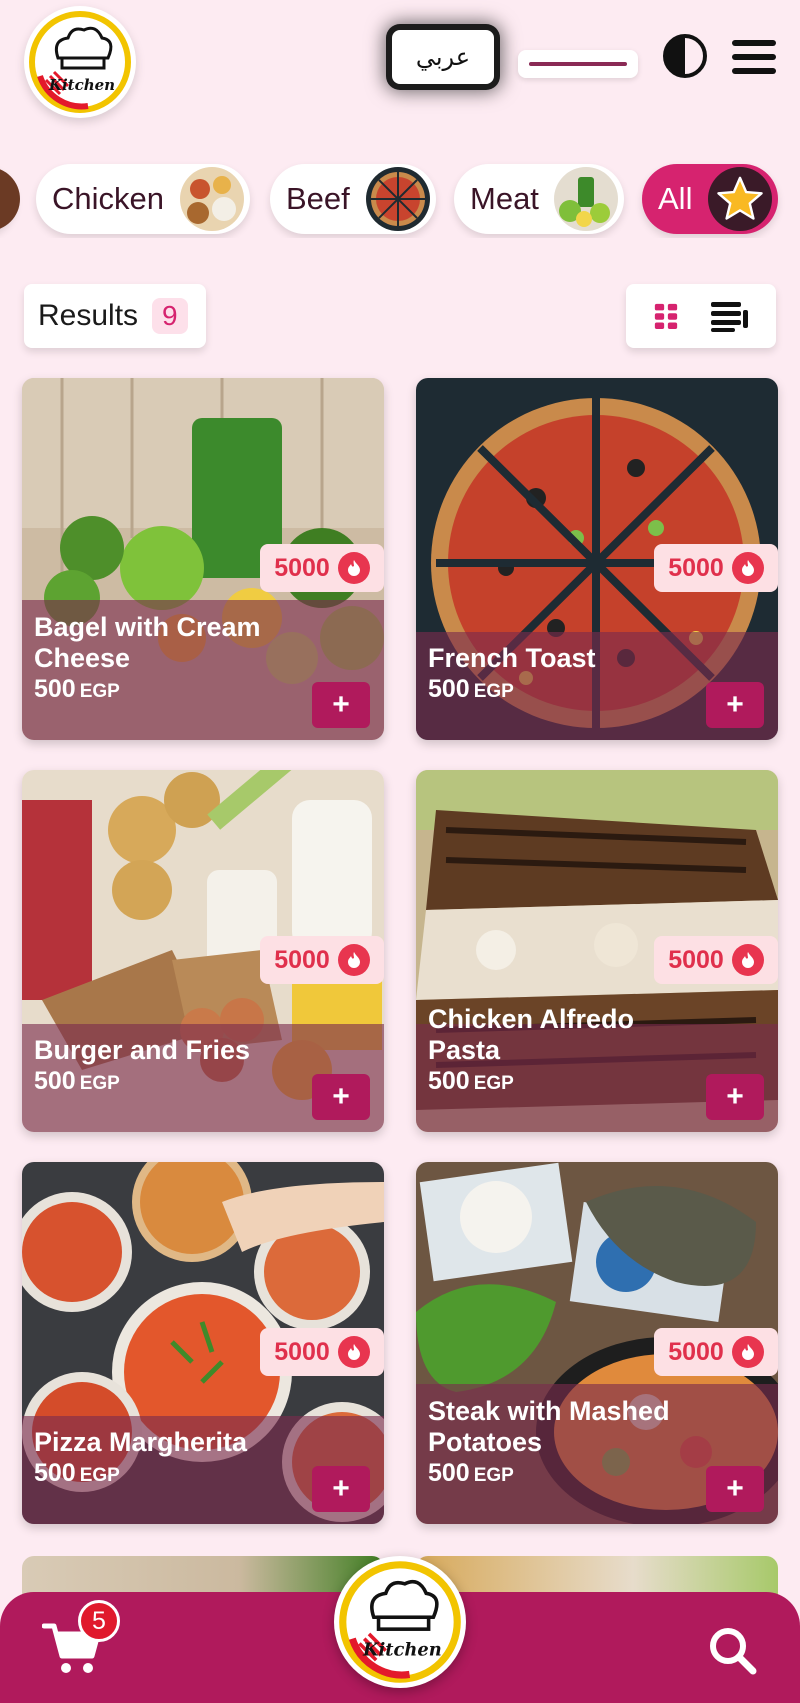 This screenshot has height=1703, width=800. I want to click on language-button: عربي, so click(443, 57).